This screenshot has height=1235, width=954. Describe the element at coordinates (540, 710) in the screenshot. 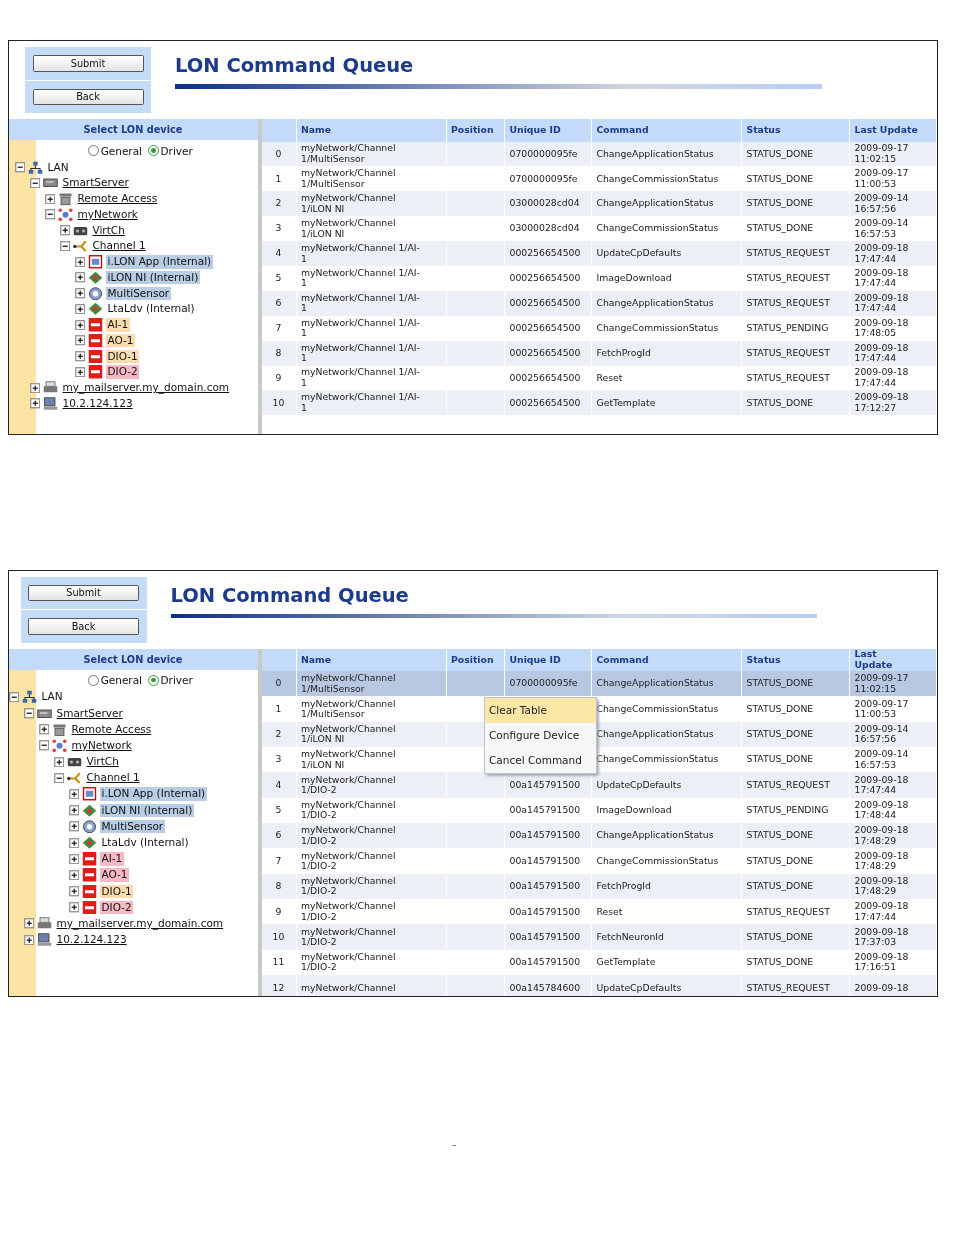

I see `menu-item: Clear Table` at that location.